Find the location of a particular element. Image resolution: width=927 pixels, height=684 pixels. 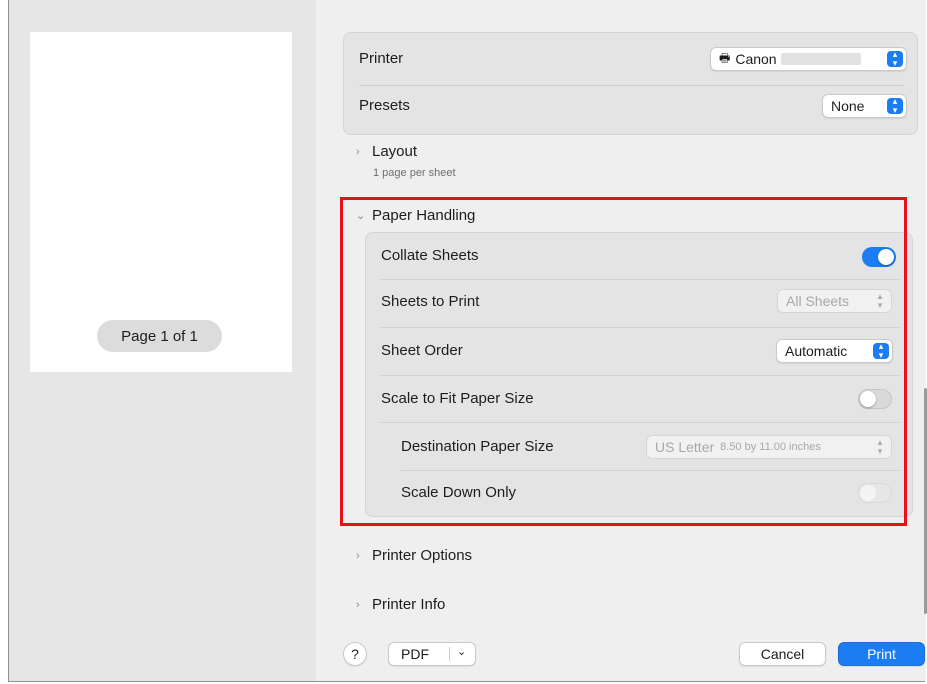

scale-to-fit-toggle is located at coordinates (875, 399).